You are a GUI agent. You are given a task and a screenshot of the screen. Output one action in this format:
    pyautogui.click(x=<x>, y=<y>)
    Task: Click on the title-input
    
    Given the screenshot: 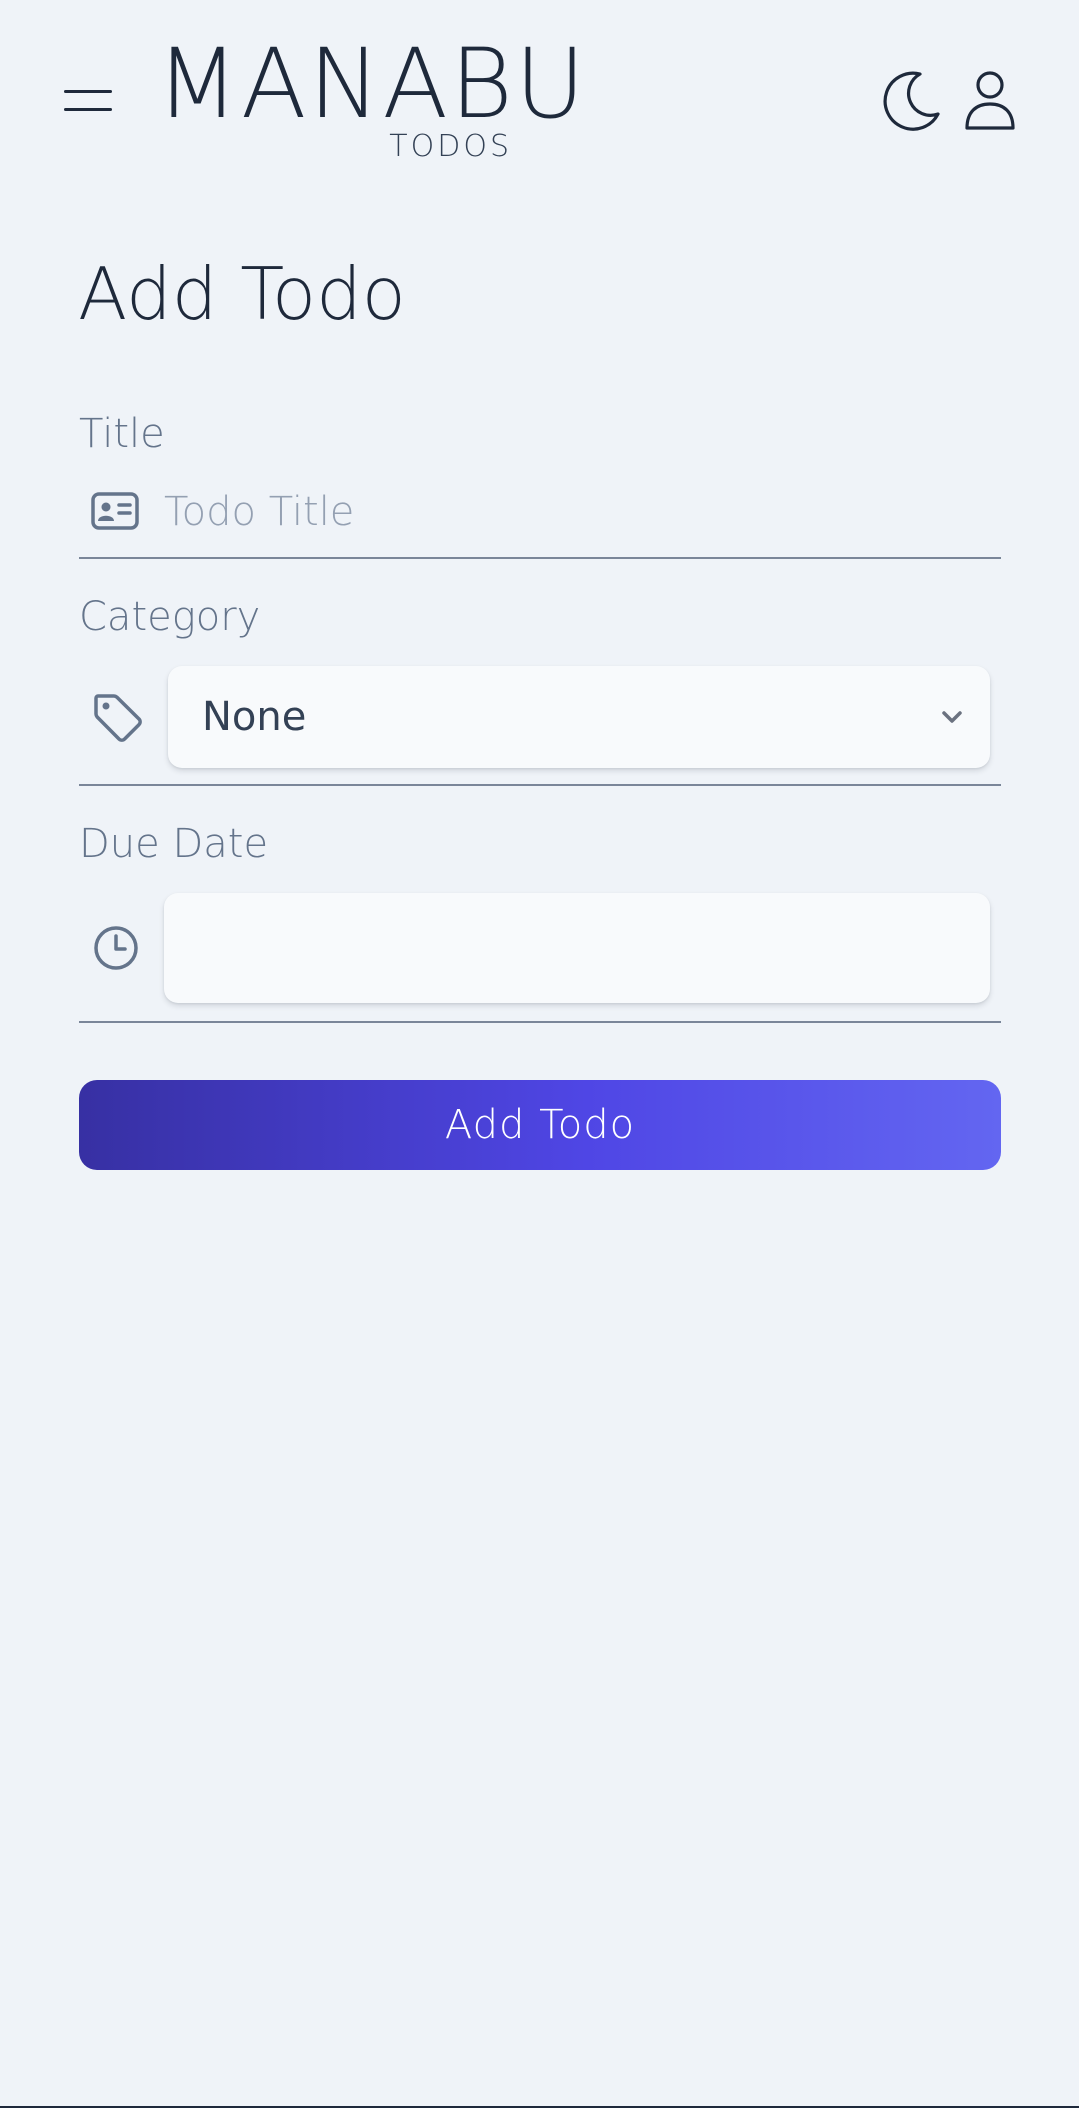 What is the action you would take?
    pyautogui.click(x=577, y=512)
    